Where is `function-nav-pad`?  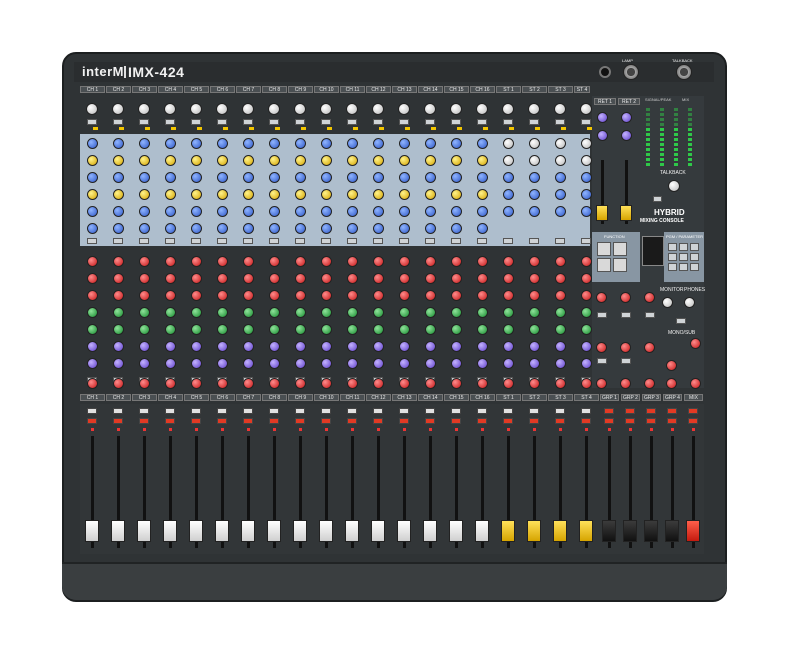 function-nav-pad is located at coordinates (604, 265).